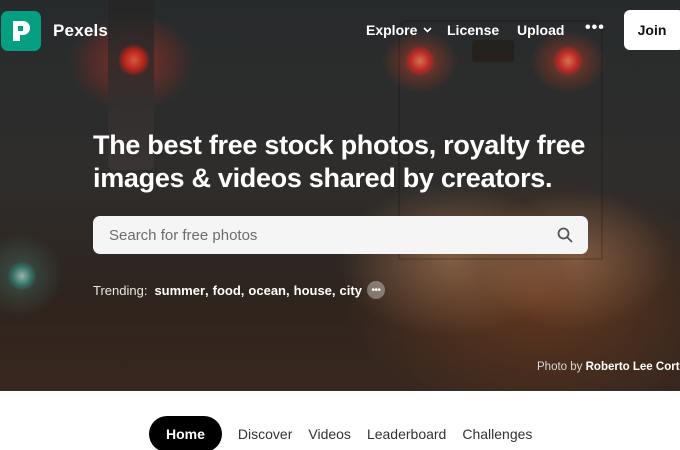 The height and width of the screenshot is (450, 680). I want to click on nav-upload: Upload, so click(540, 30).